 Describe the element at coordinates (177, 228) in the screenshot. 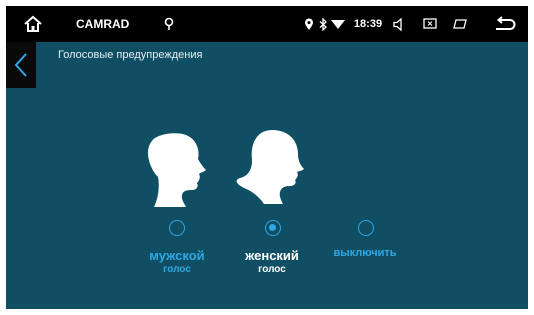

I see `radio-male` at that location.